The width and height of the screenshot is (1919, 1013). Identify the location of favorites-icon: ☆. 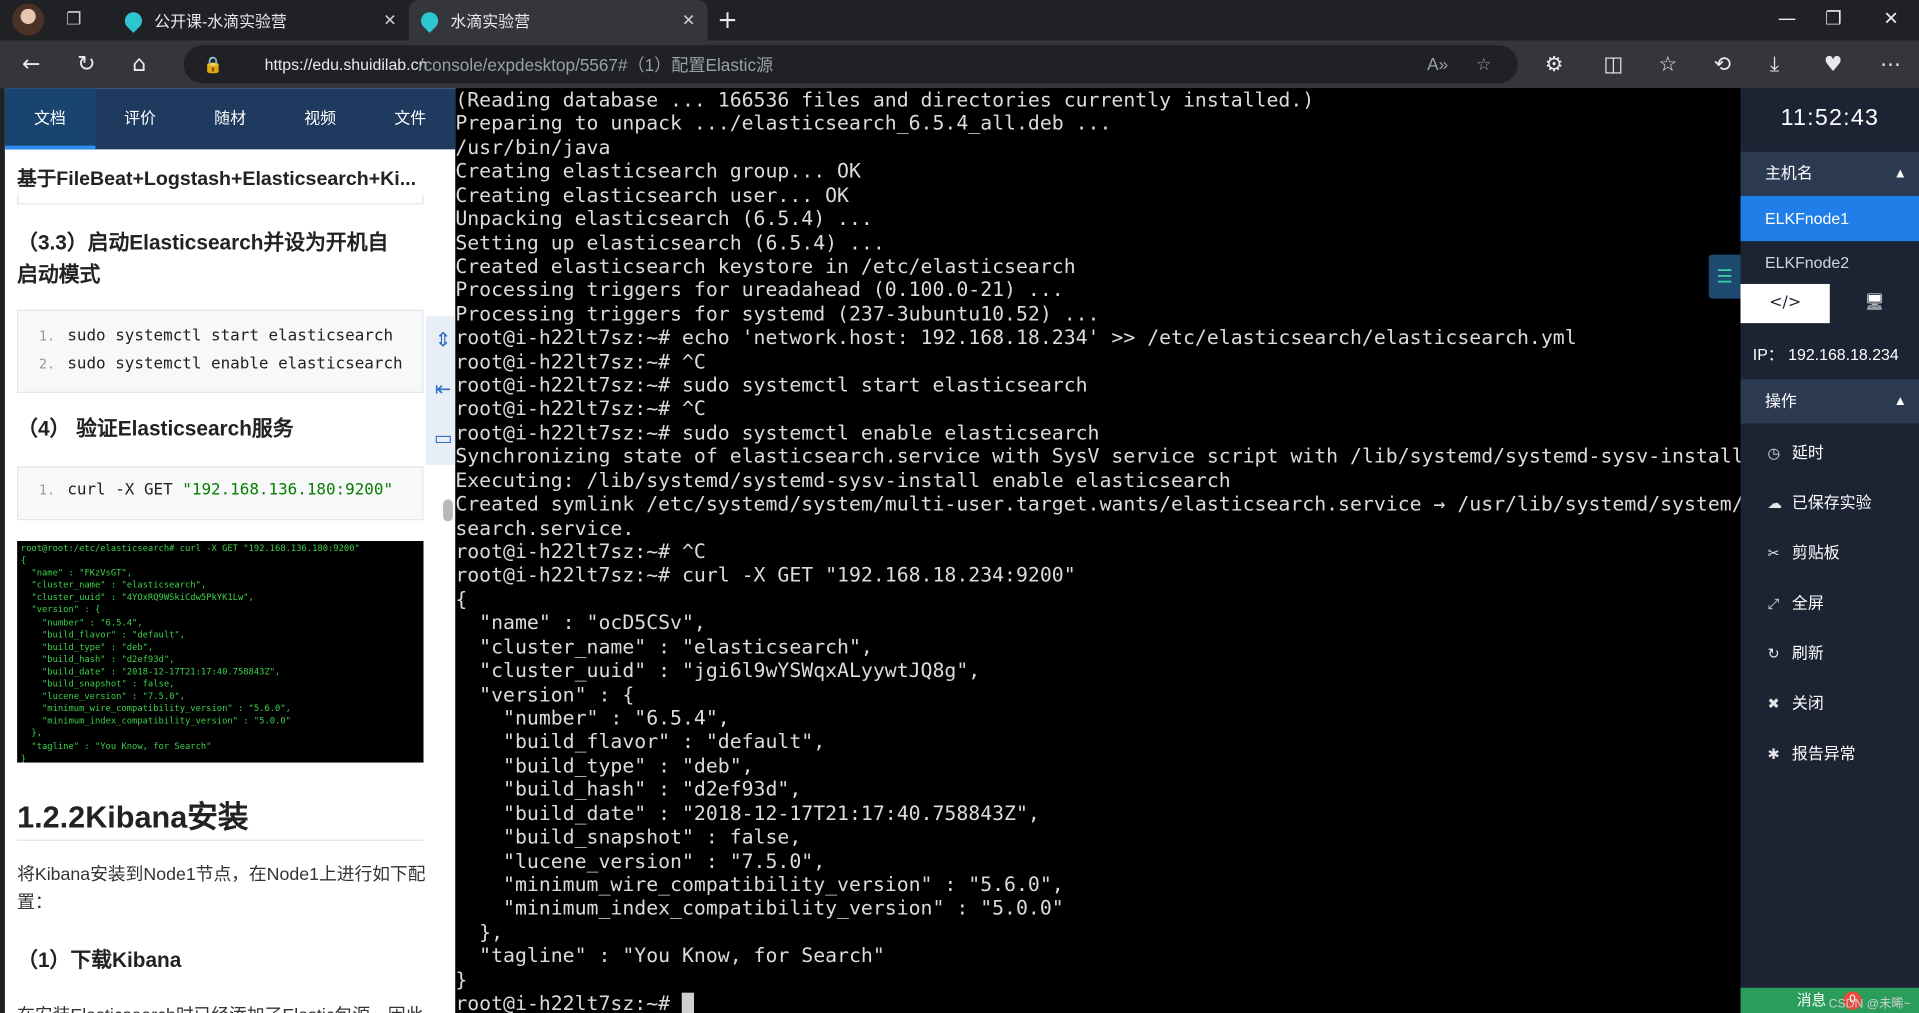
(1668, 65).